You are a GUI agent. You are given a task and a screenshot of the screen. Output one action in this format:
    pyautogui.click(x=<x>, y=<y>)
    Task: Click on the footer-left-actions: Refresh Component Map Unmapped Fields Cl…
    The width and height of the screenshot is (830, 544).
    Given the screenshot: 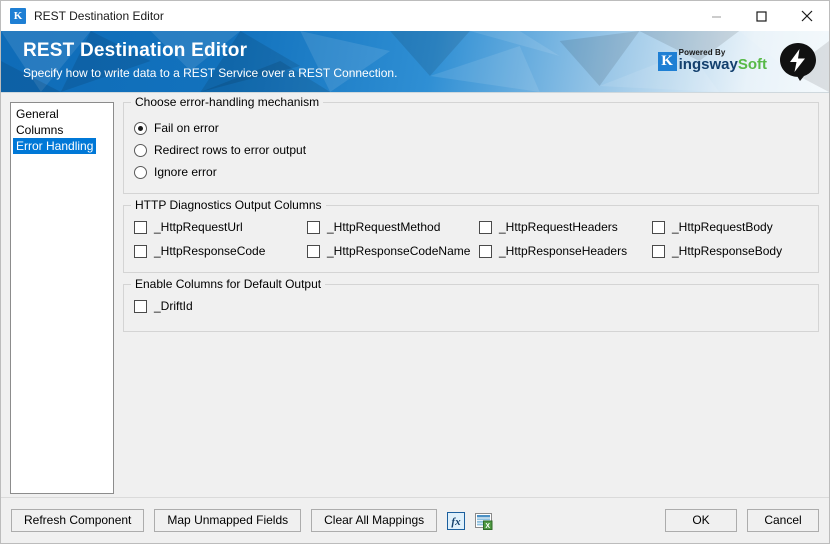 What is the action you would take?
    pyautogui.click(x=252, y=520)
    